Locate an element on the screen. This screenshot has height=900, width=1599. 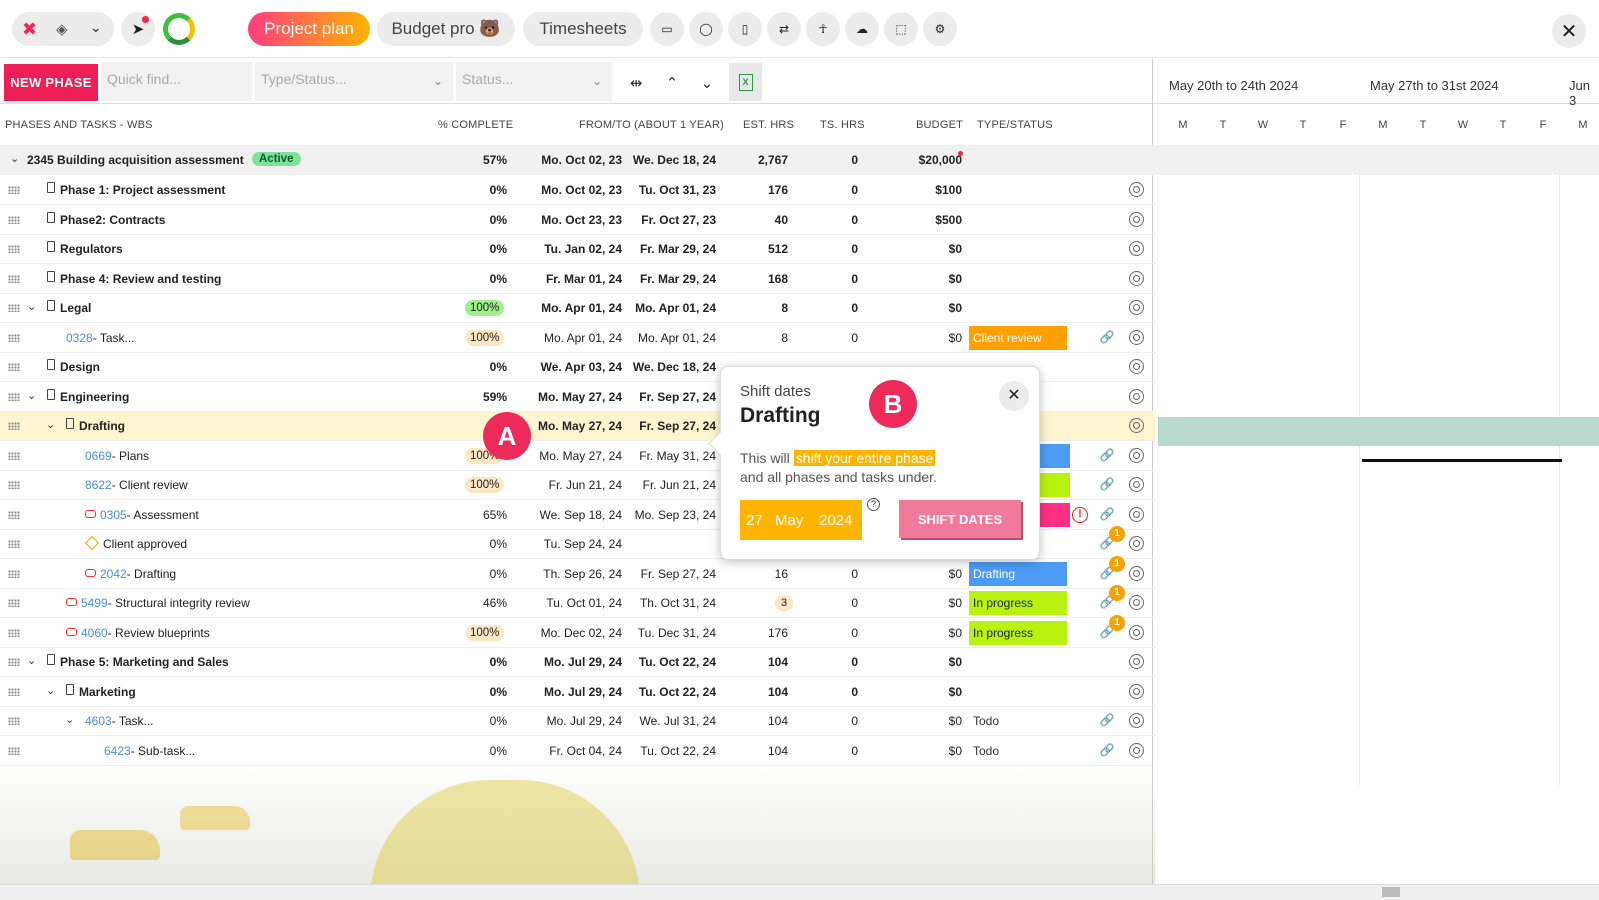
comments-button: ◯ is located at coordinates (706, 29).